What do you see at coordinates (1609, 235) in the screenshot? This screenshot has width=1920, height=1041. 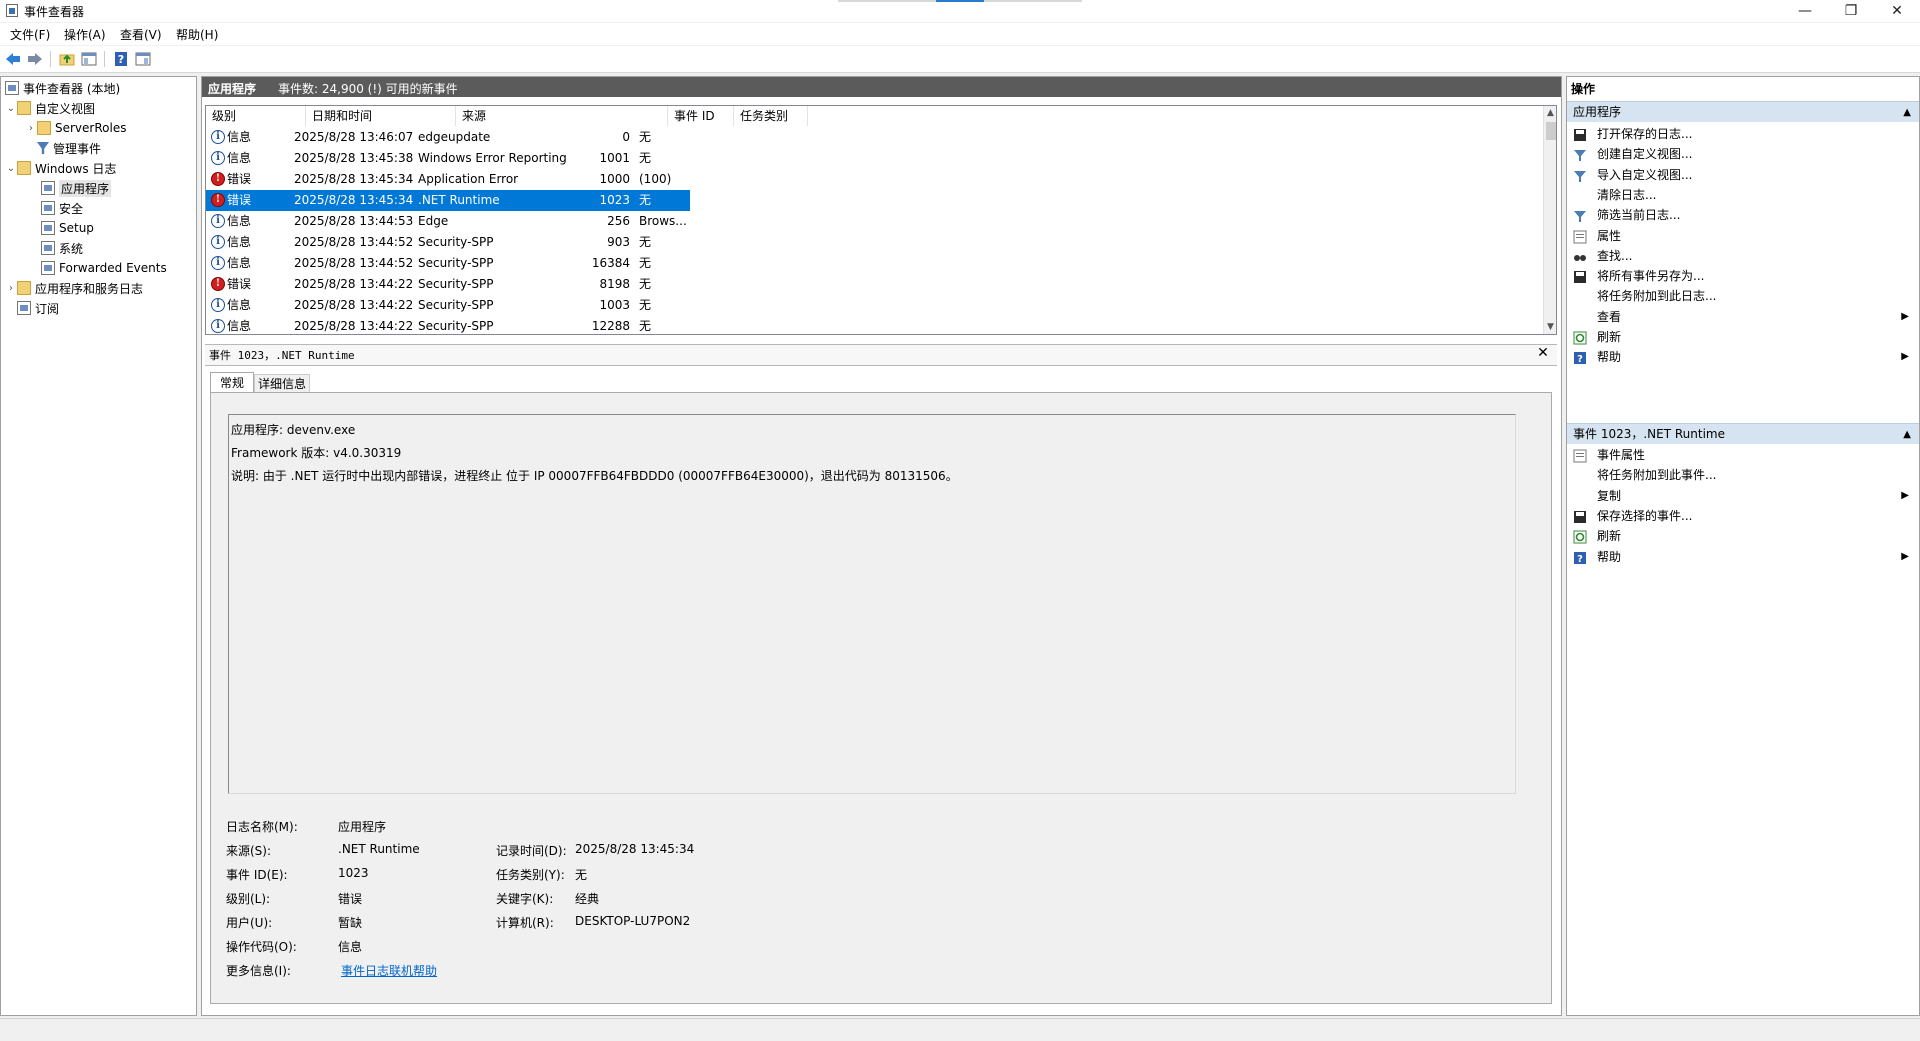 I see `action-label: 属性` at bounding box center [1609, 235].